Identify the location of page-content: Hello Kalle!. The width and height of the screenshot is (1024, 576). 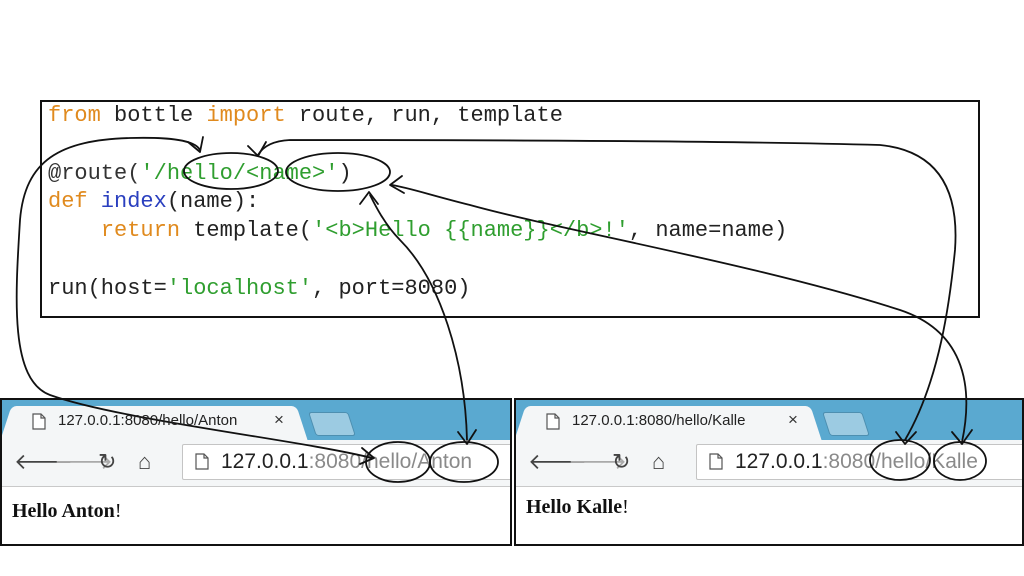
(577, 507).